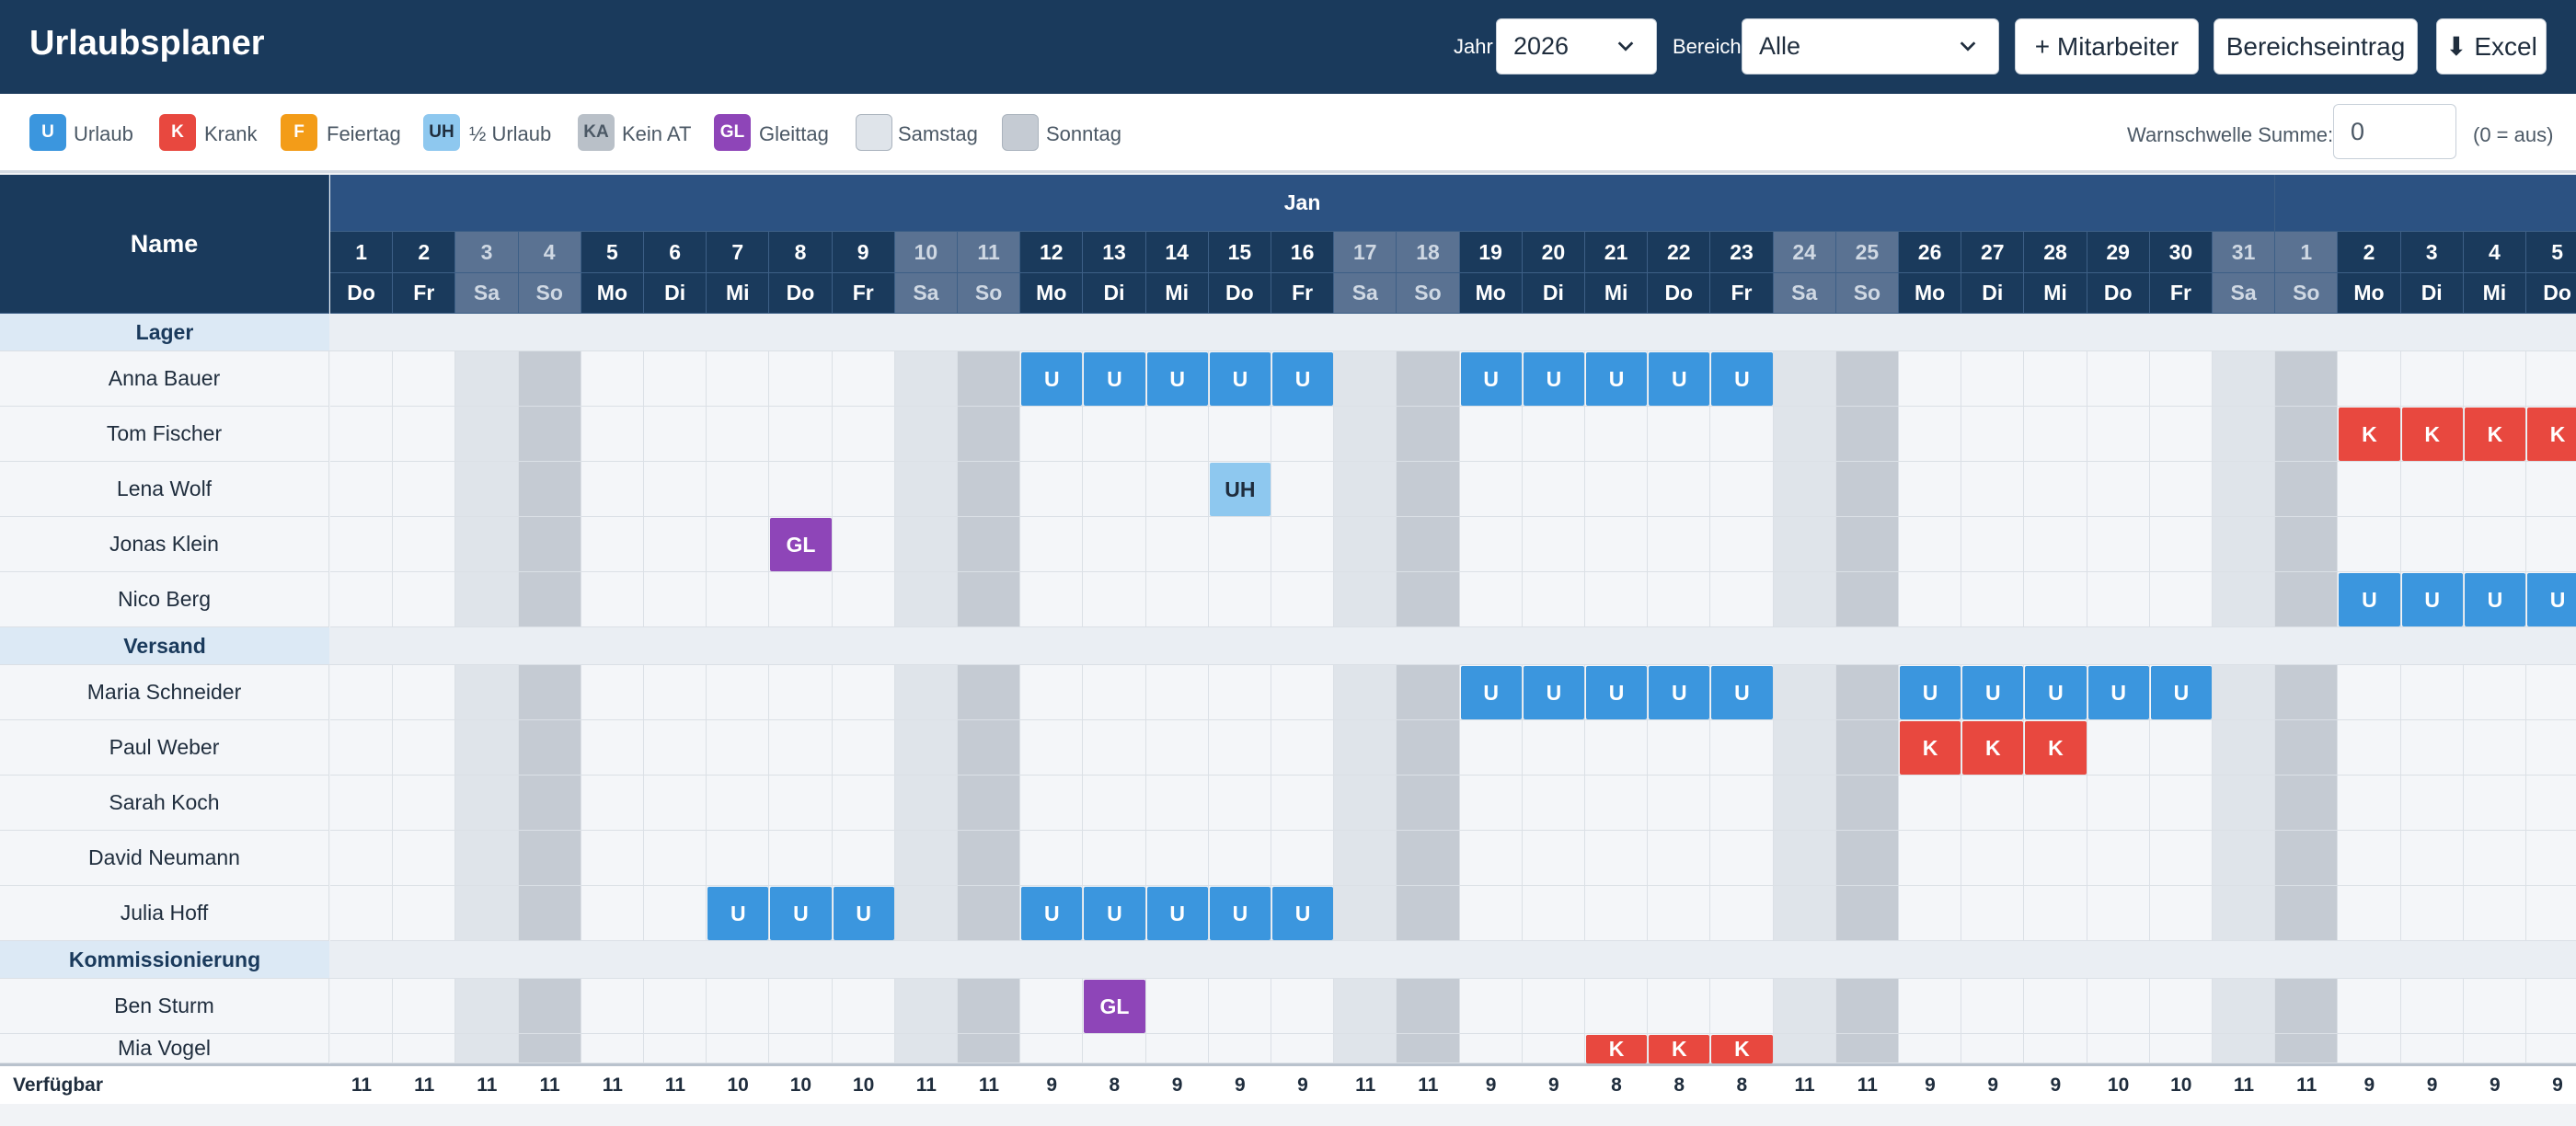 The image size is (2576, 1126). Describe the element at coordinates (164, 913) in the screenshot. I see `employee-name: Julia Hoff` at that location.